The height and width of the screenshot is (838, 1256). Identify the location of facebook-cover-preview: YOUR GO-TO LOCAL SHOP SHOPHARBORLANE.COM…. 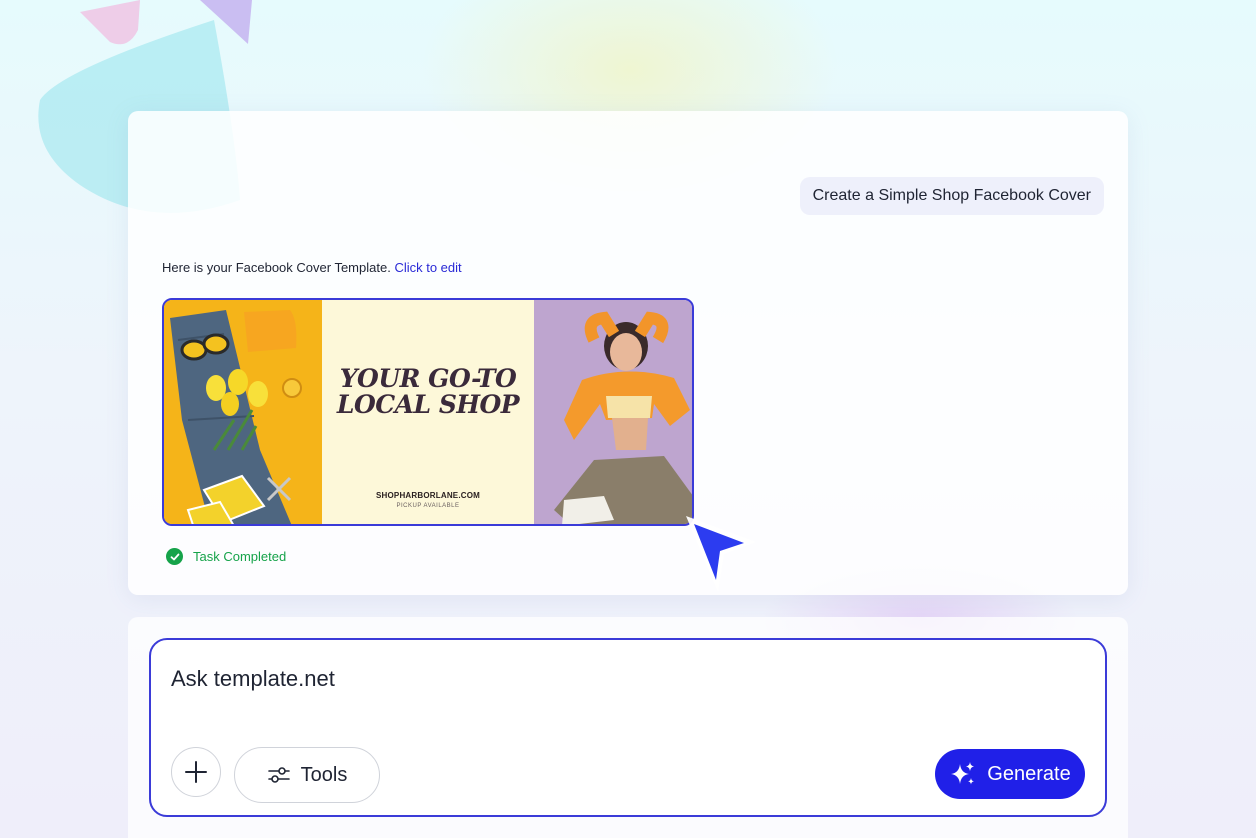
(428, 412).